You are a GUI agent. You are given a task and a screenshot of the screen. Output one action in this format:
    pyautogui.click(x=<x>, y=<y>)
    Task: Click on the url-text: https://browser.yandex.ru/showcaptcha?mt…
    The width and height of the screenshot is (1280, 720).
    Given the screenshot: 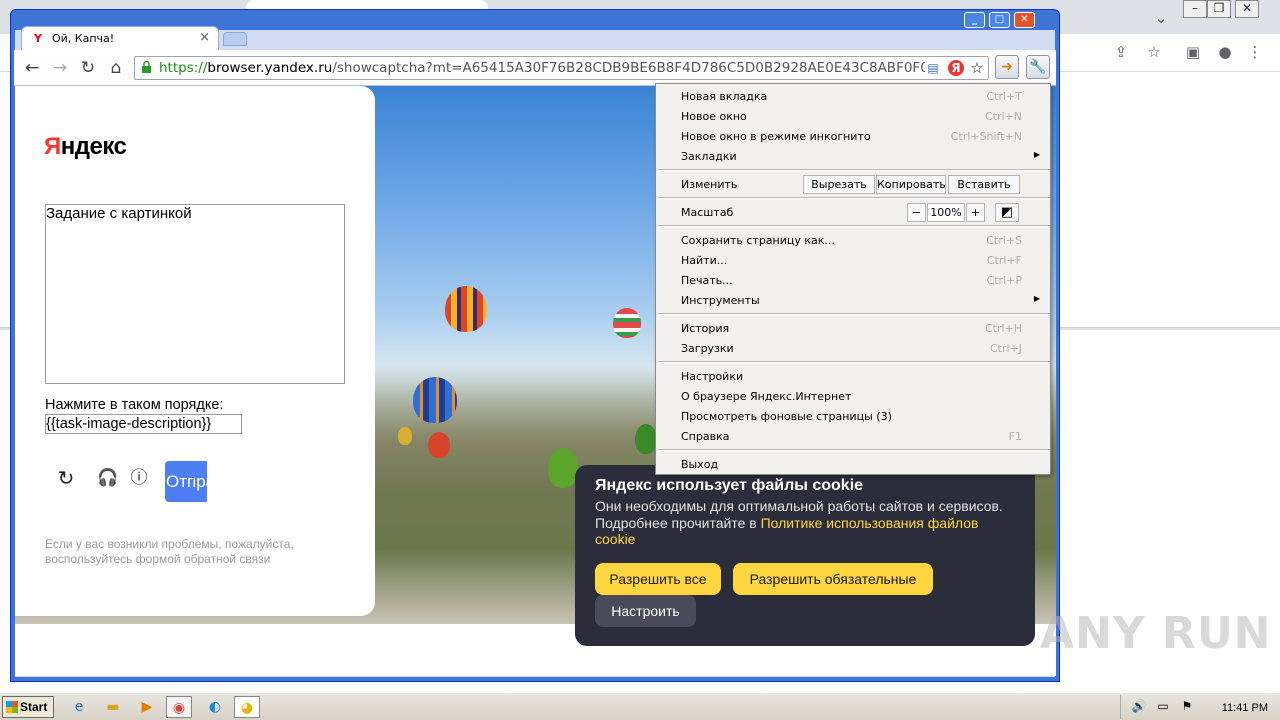 What is the action you would take?
    pyautogui.click(x=542, y=68)
    